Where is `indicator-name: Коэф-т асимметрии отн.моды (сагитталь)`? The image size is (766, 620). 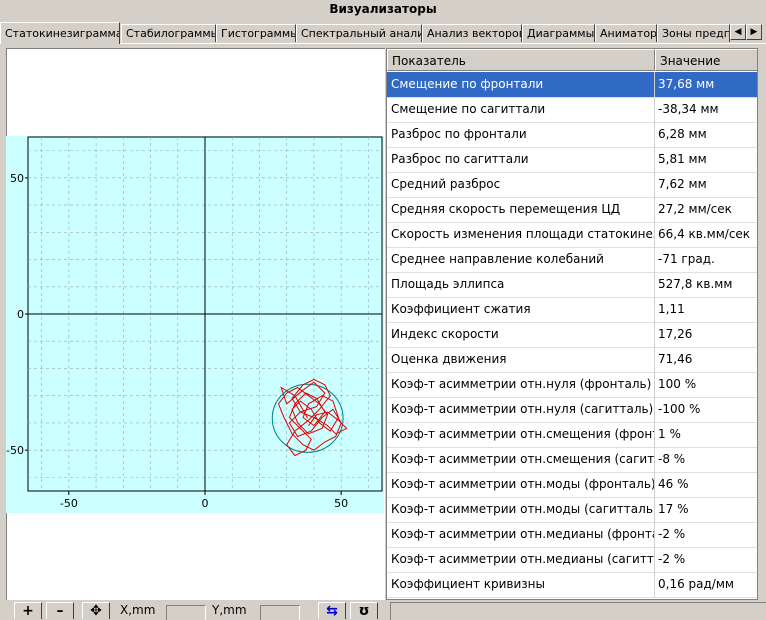
indicator-name: Коэф-т асимметрии отн.моды (сагитталь) is located at coordinates (521, 509).